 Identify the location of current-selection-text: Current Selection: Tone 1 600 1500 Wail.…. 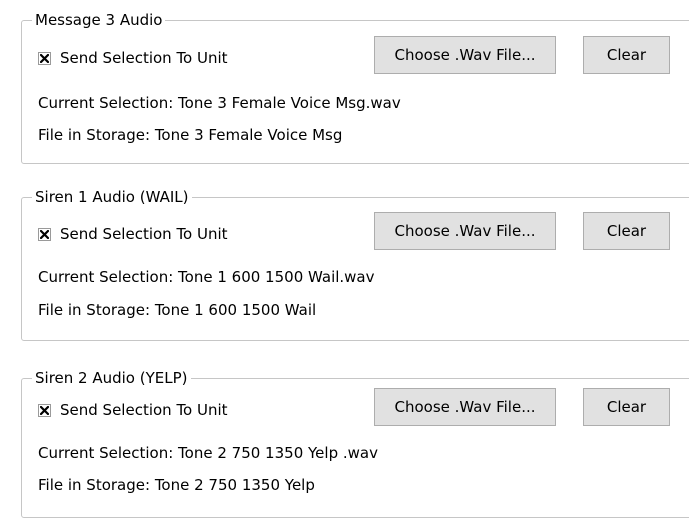
(206, 277).